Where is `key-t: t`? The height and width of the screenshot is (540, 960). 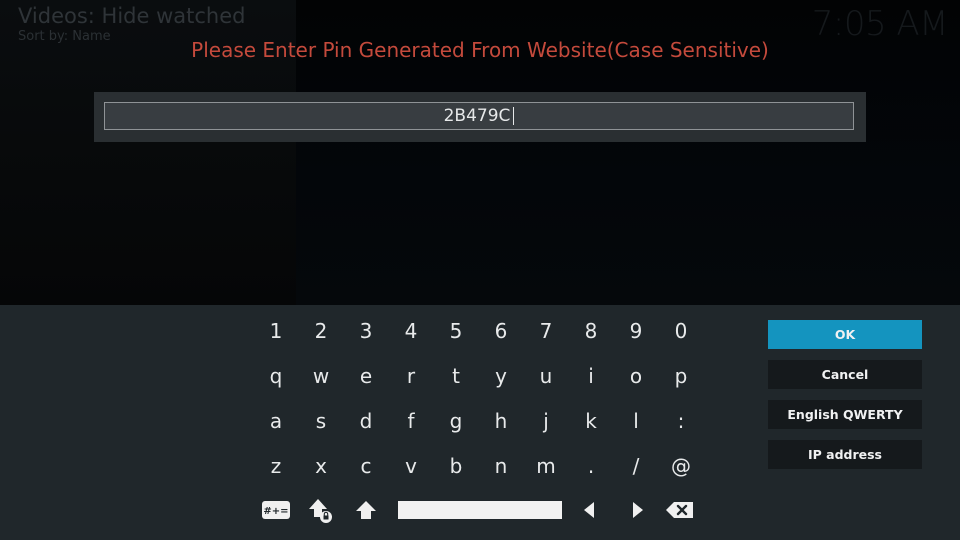 key-t: t is located at coordinates (456, 376).